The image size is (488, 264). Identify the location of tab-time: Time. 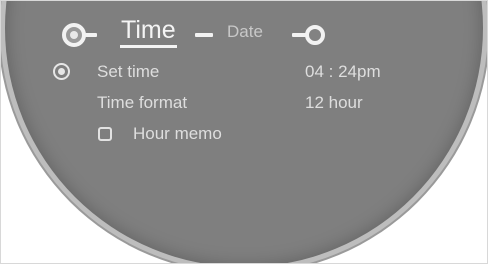
(148, 31).